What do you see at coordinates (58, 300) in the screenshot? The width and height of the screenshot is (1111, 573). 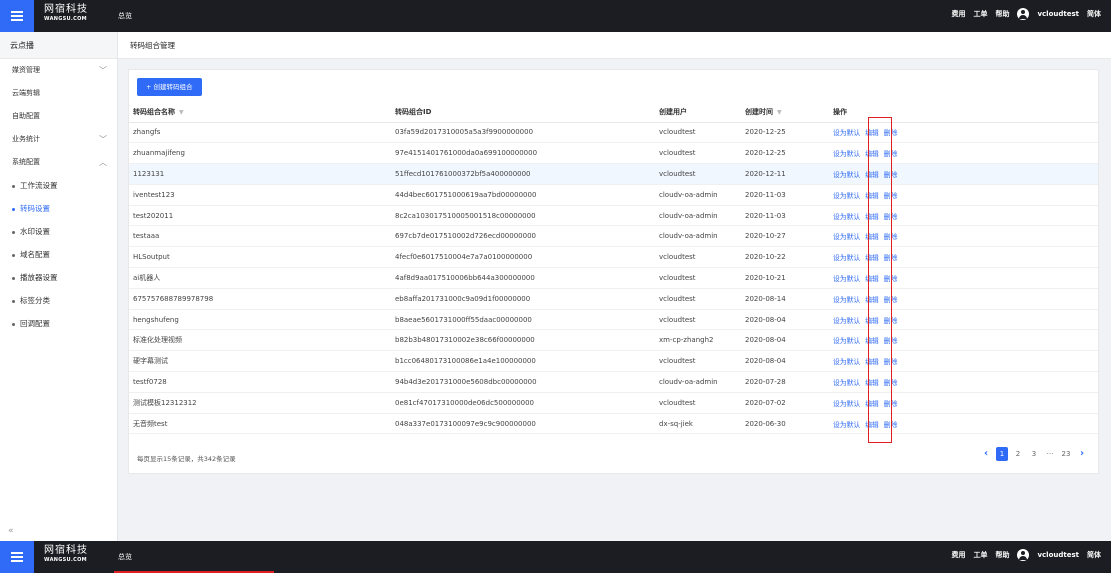 I see `sidebar-subitem: 标签分类` at bounding box center [58, 300].